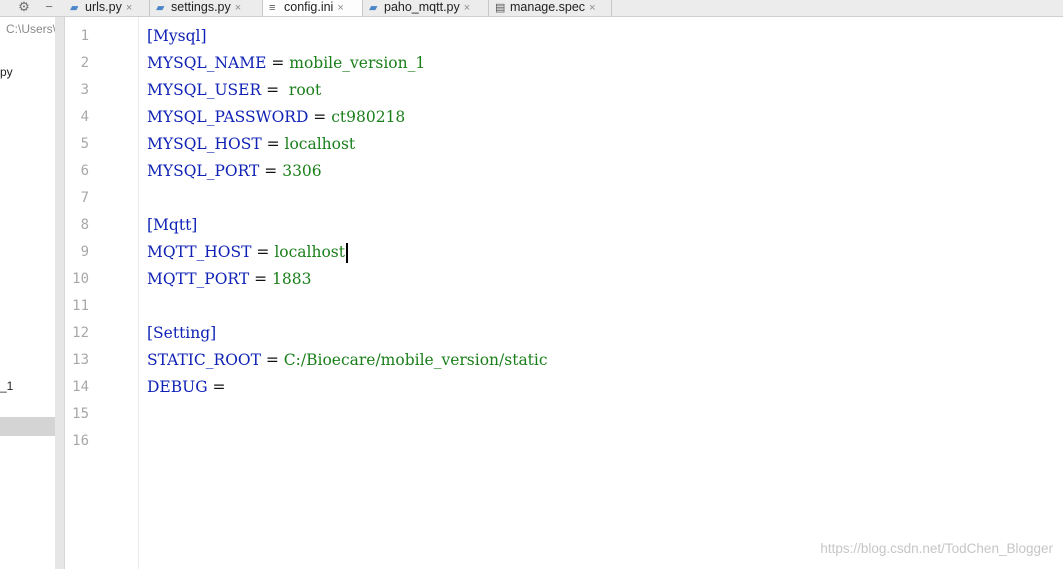 The image size is (1063, 569). I want to click on line-number: 12, so click(80, 333).